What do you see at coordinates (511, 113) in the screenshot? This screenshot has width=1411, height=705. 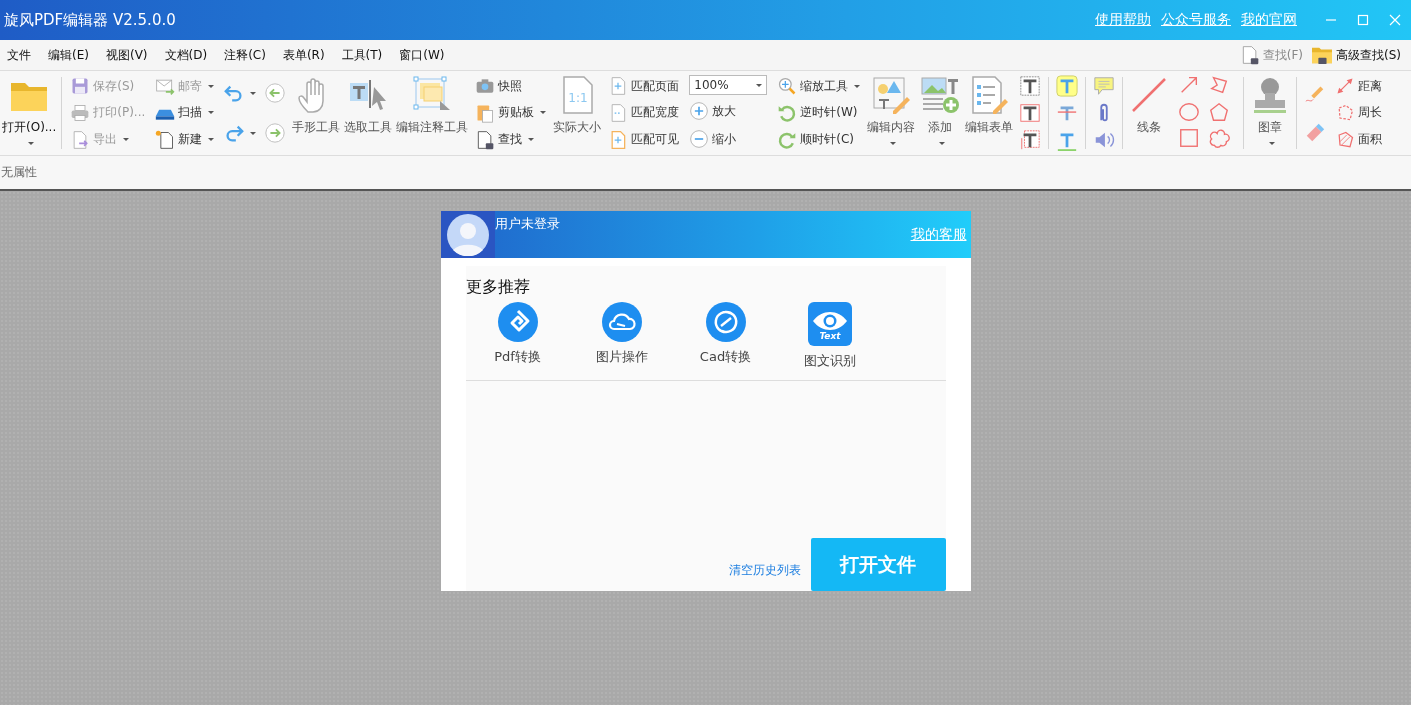 I see `toolbar-button: 剪贴板` at bounding box center [511, 113].